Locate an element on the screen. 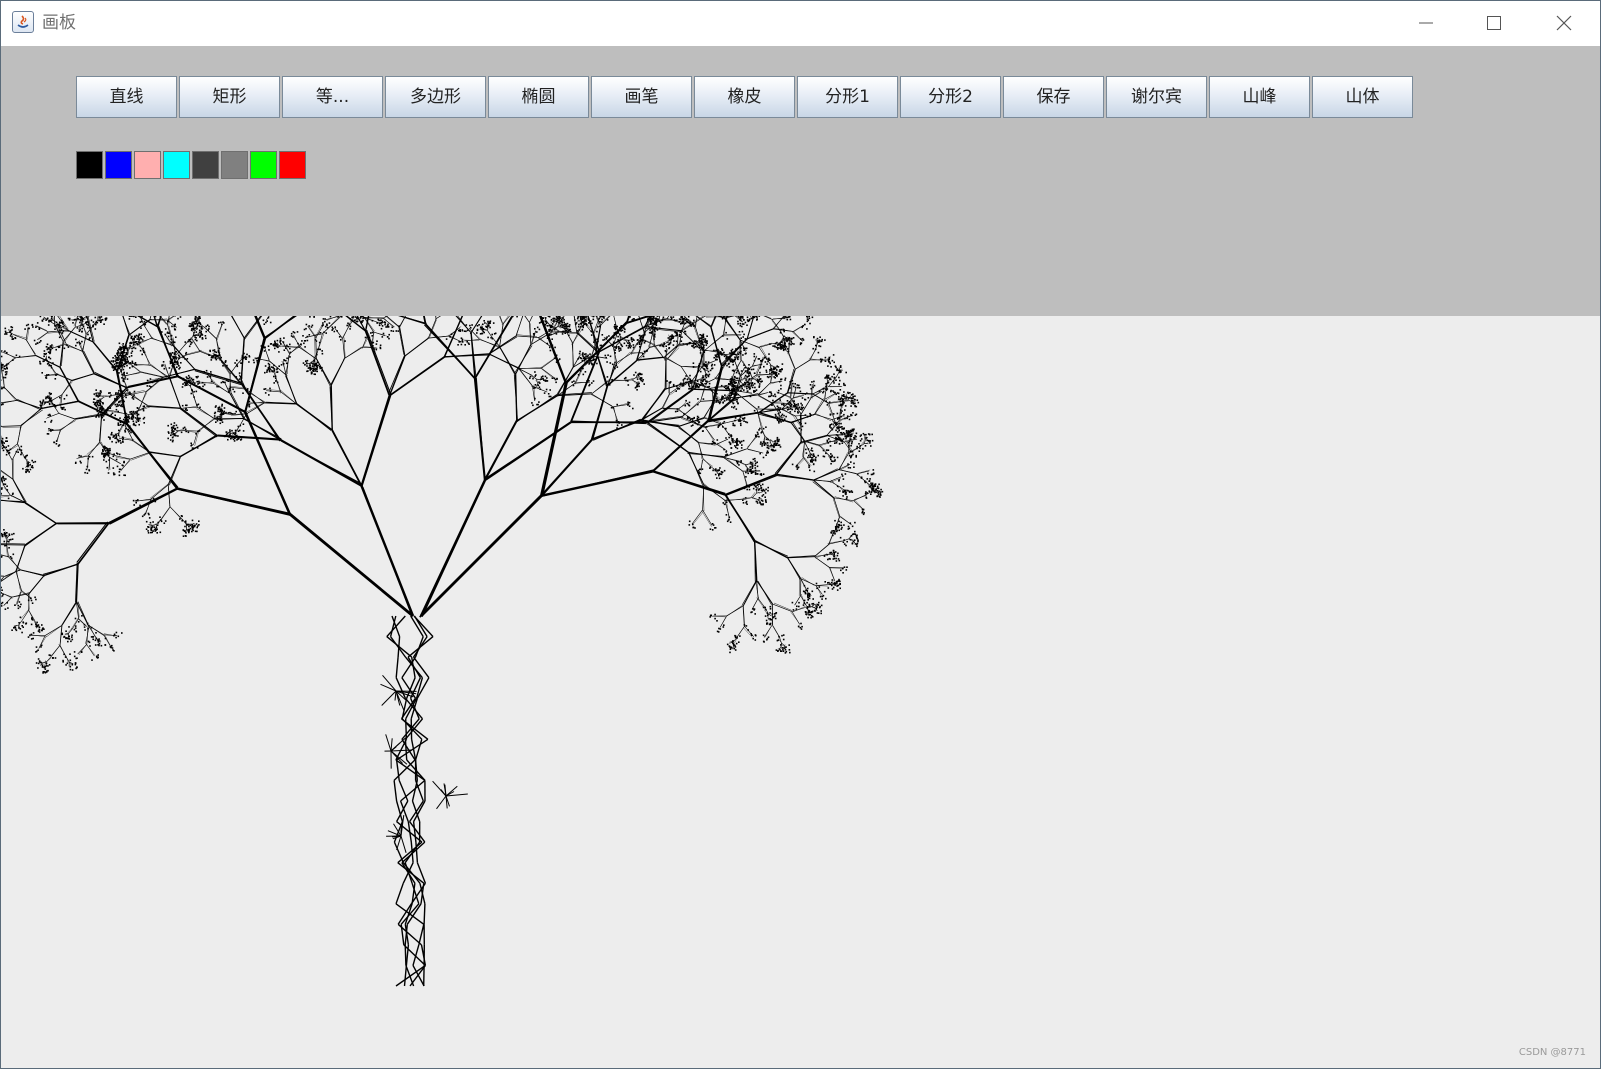 This screenshot has height=1069, width=1601. tool-button-fractal-2: 分形2 is located at coordinates (950, 97).